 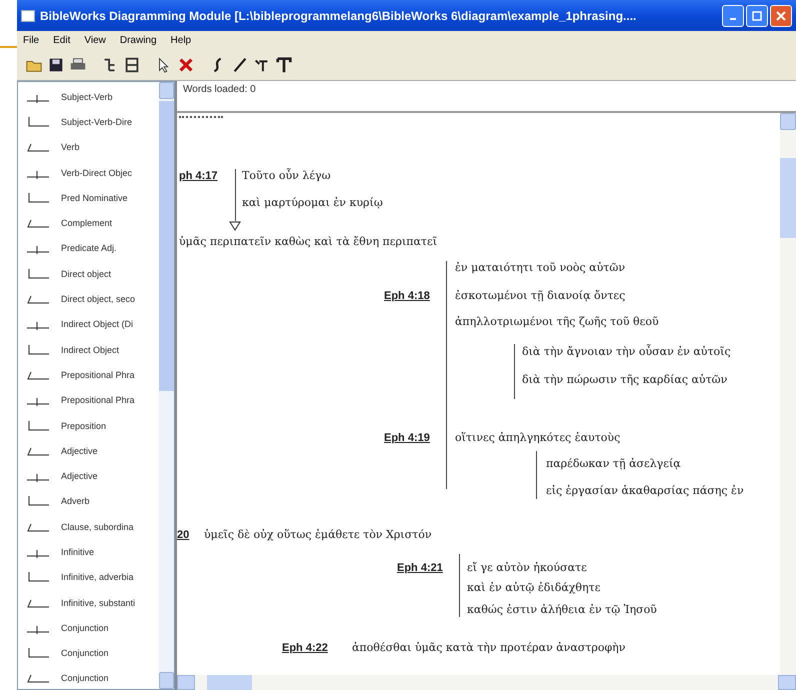 What do you see at coordinates (87, 97) in the screenshot?
I see `sidebar-item: Subject-Verb` at bounding box center [87, 97].